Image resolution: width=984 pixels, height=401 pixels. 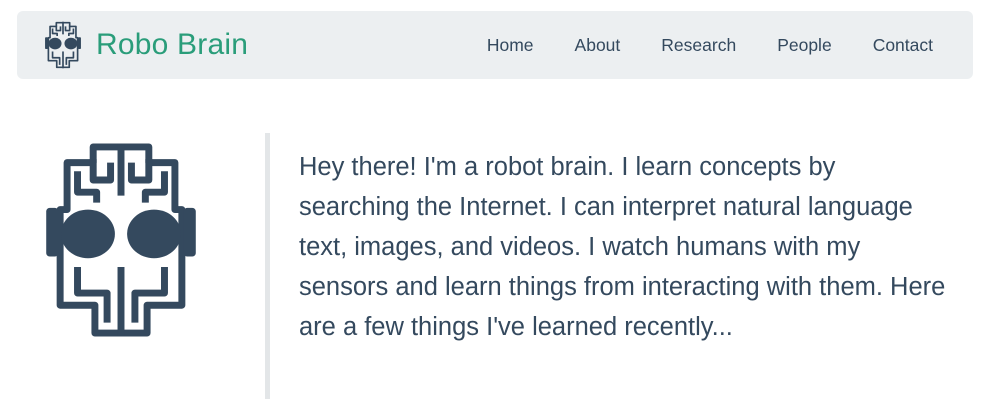 What do you see at coordinates (267, 266) in the screenshot?
I see `hero-divider` at bounding box center [267, 266].